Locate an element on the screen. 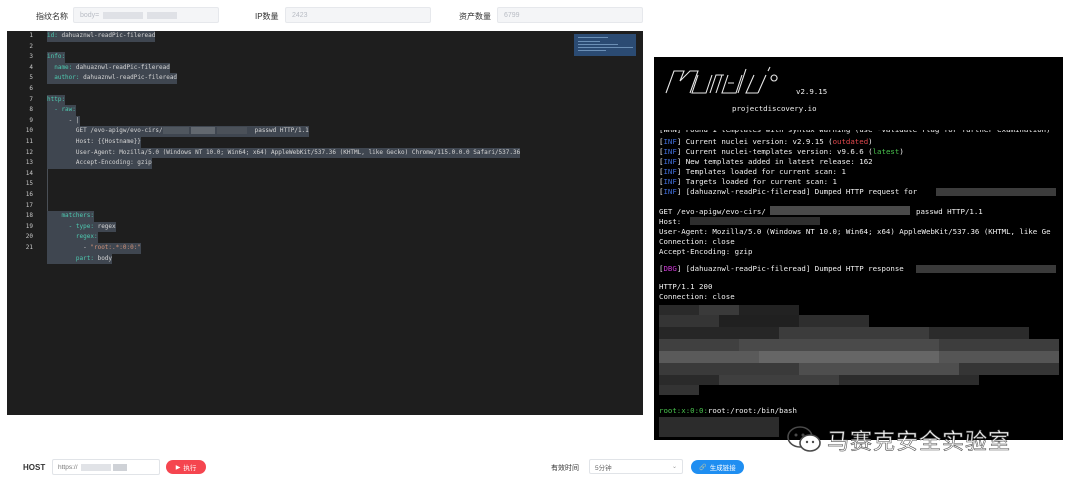 The height and width of the screenshot is (488, 1080). generate-link-label: 生成链接 is located at coordinates (722, 468).